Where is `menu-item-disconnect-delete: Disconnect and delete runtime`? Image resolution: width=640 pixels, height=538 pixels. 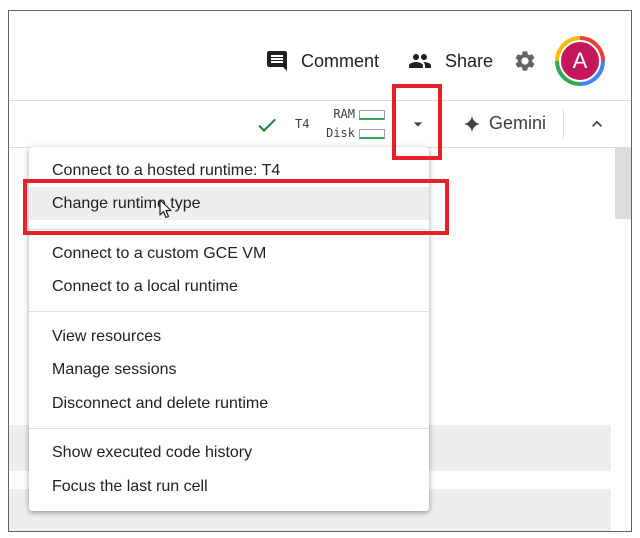
menu-item-disconnect-delete: Disconnect and delete runtime is located at coordinates (229, 403).